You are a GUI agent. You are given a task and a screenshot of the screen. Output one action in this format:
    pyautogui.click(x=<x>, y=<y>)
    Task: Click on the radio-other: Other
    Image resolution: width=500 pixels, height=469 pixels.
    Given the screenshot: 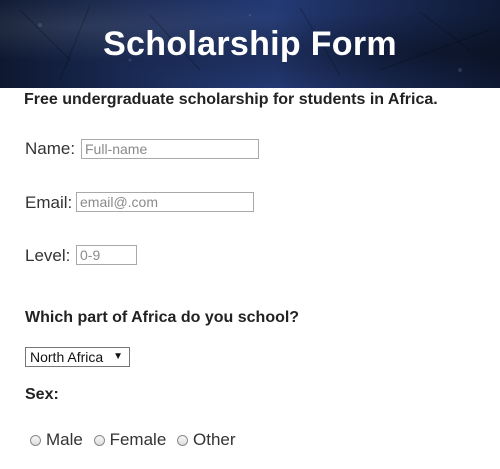 What is the action you would take?
    pyautogui.click(x=206, y=440)
    